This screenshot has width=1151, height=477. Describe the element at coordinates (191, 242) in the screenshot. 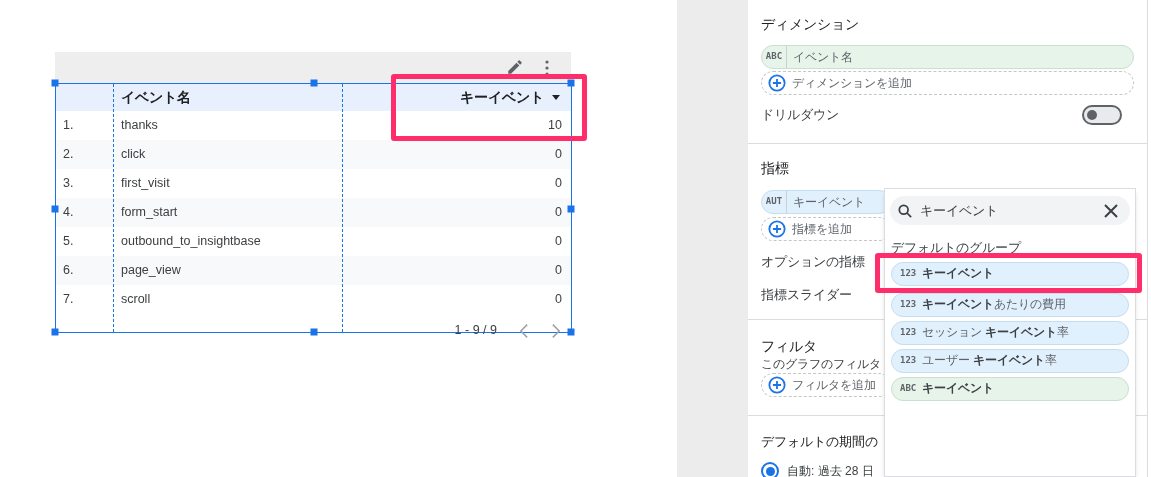

I see `table-cell-text: outbound_to_insightbase` at that location.